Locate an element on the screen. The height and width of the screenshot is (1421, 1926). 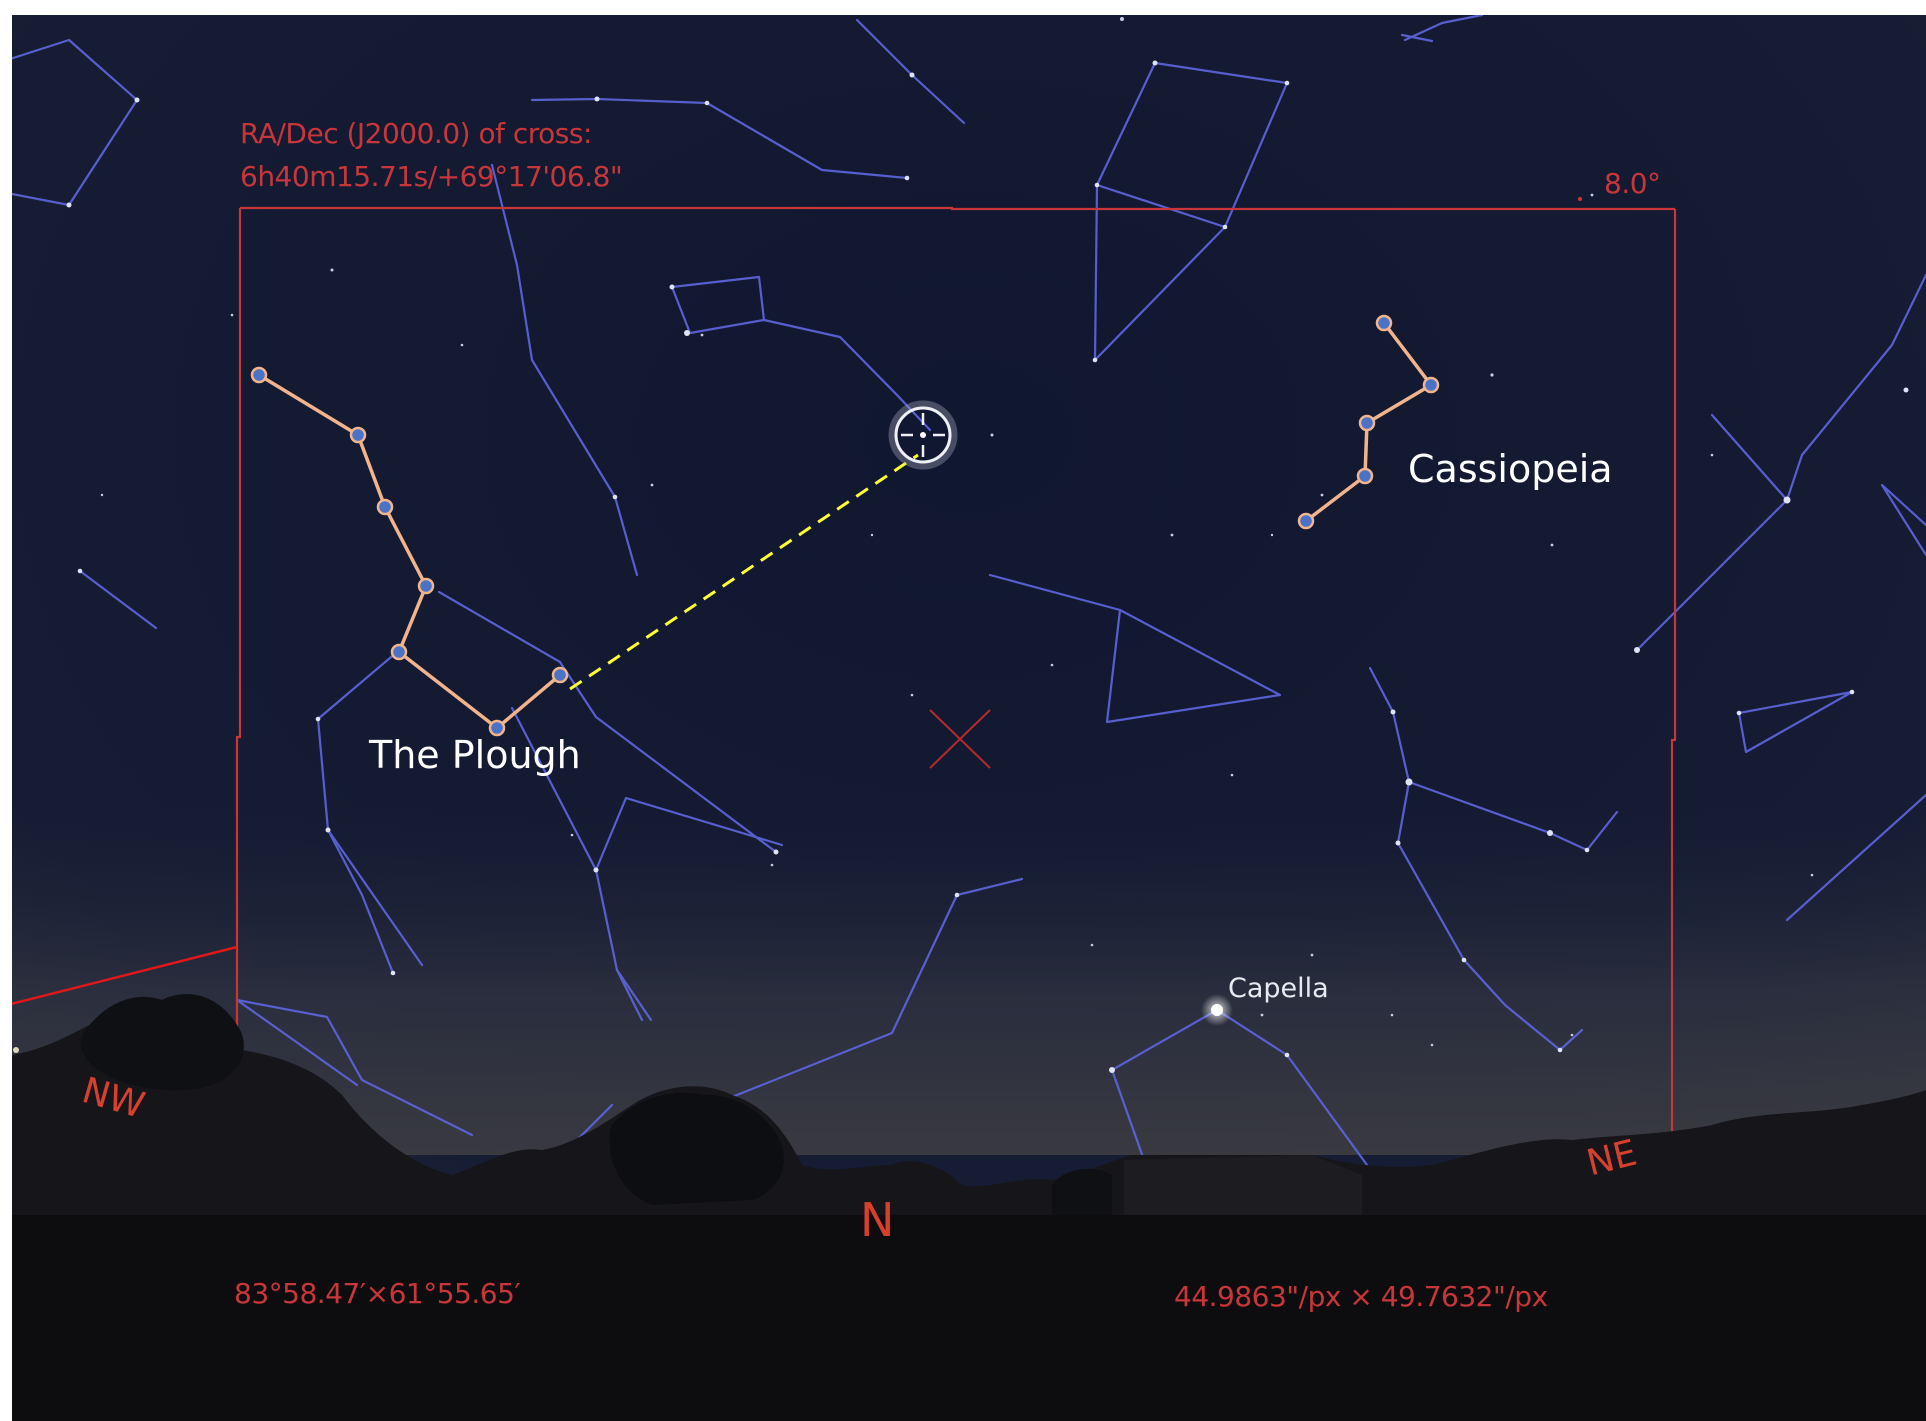
pole-star is located at coordinates (923, 435).